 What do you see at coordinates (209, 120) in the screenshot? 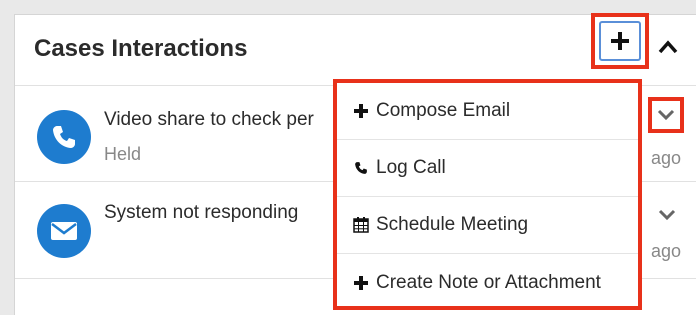
I see `interaction-subject: Video share to check per` at bounding box center [209, 120].